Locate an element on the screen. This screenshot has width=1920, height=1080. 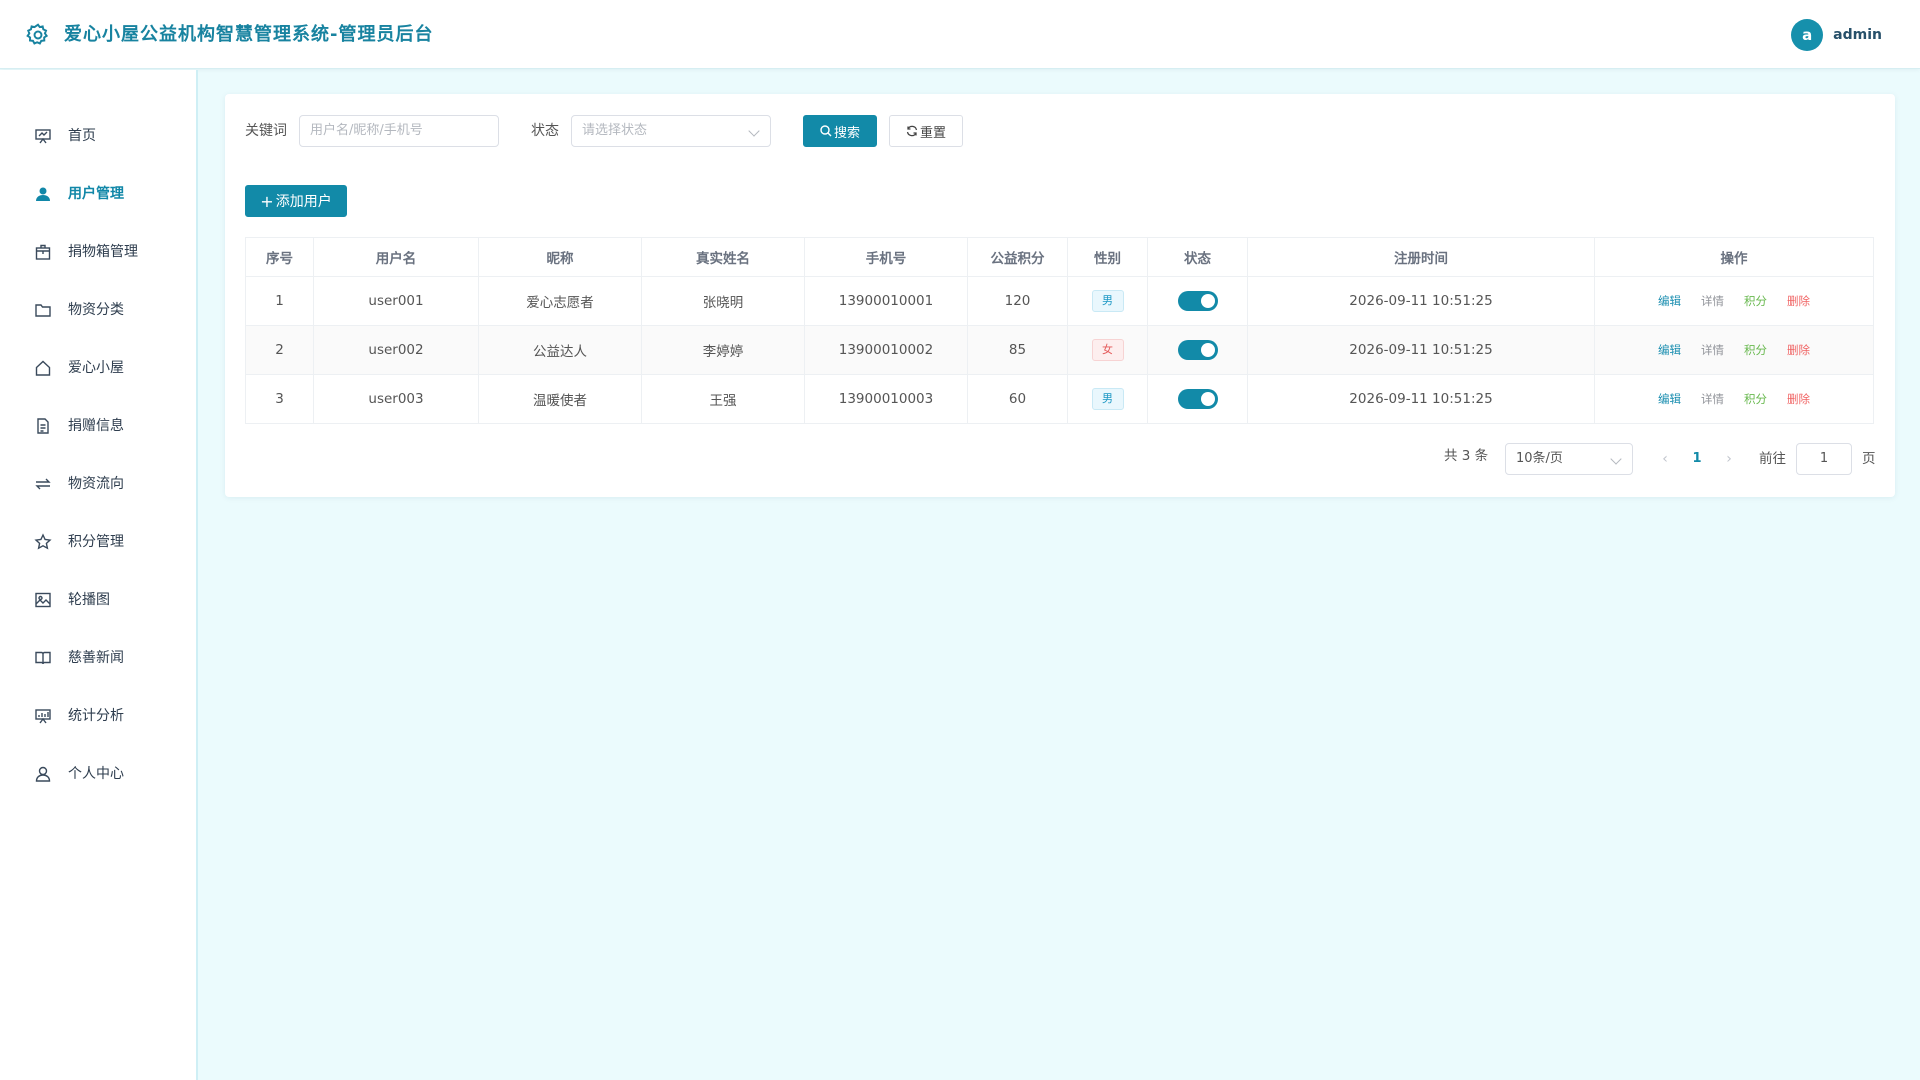
sidebar-item-love-house: 爱心小屋 is located at coordinates (98, 368).